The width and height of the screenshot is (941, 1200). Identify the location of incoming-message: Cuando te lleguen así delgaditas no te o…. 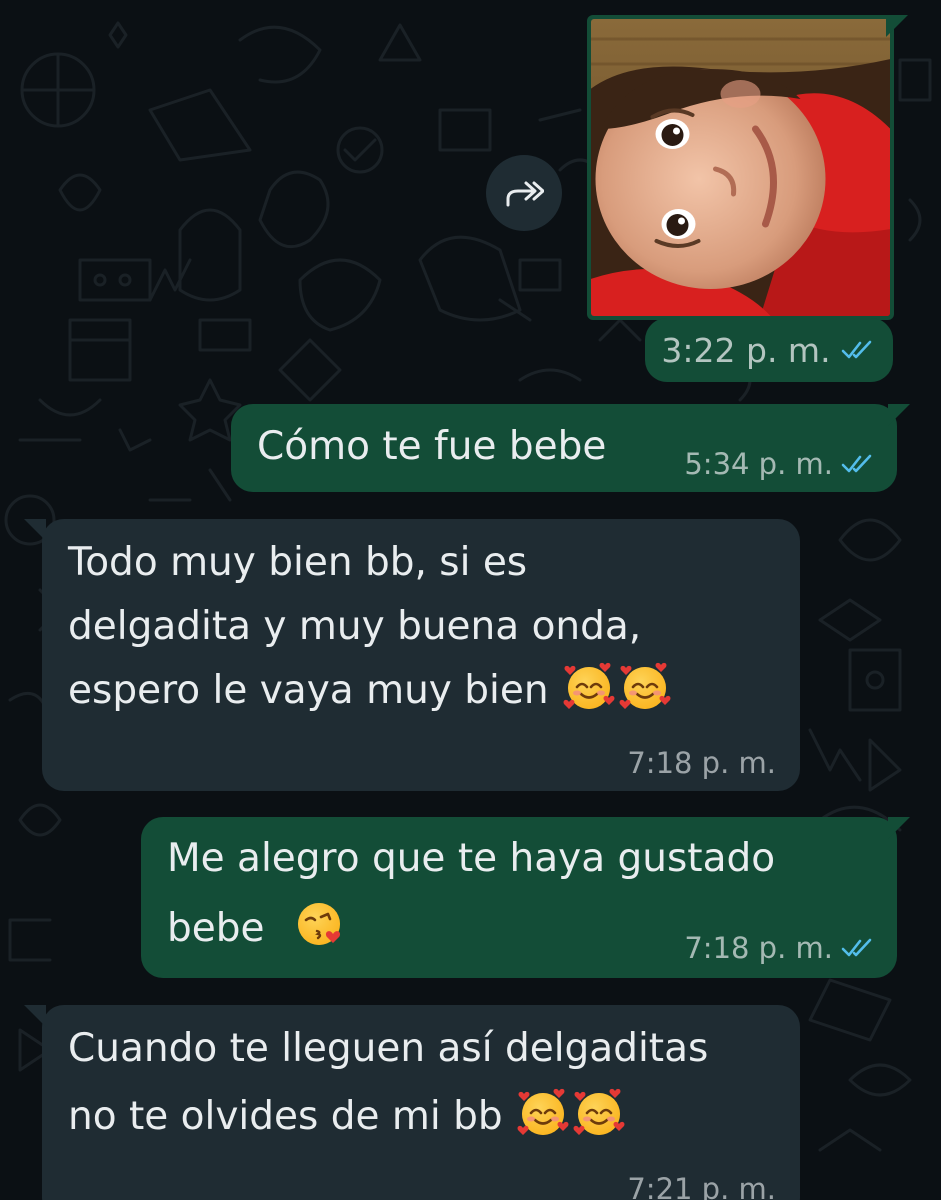
(421, 1102).